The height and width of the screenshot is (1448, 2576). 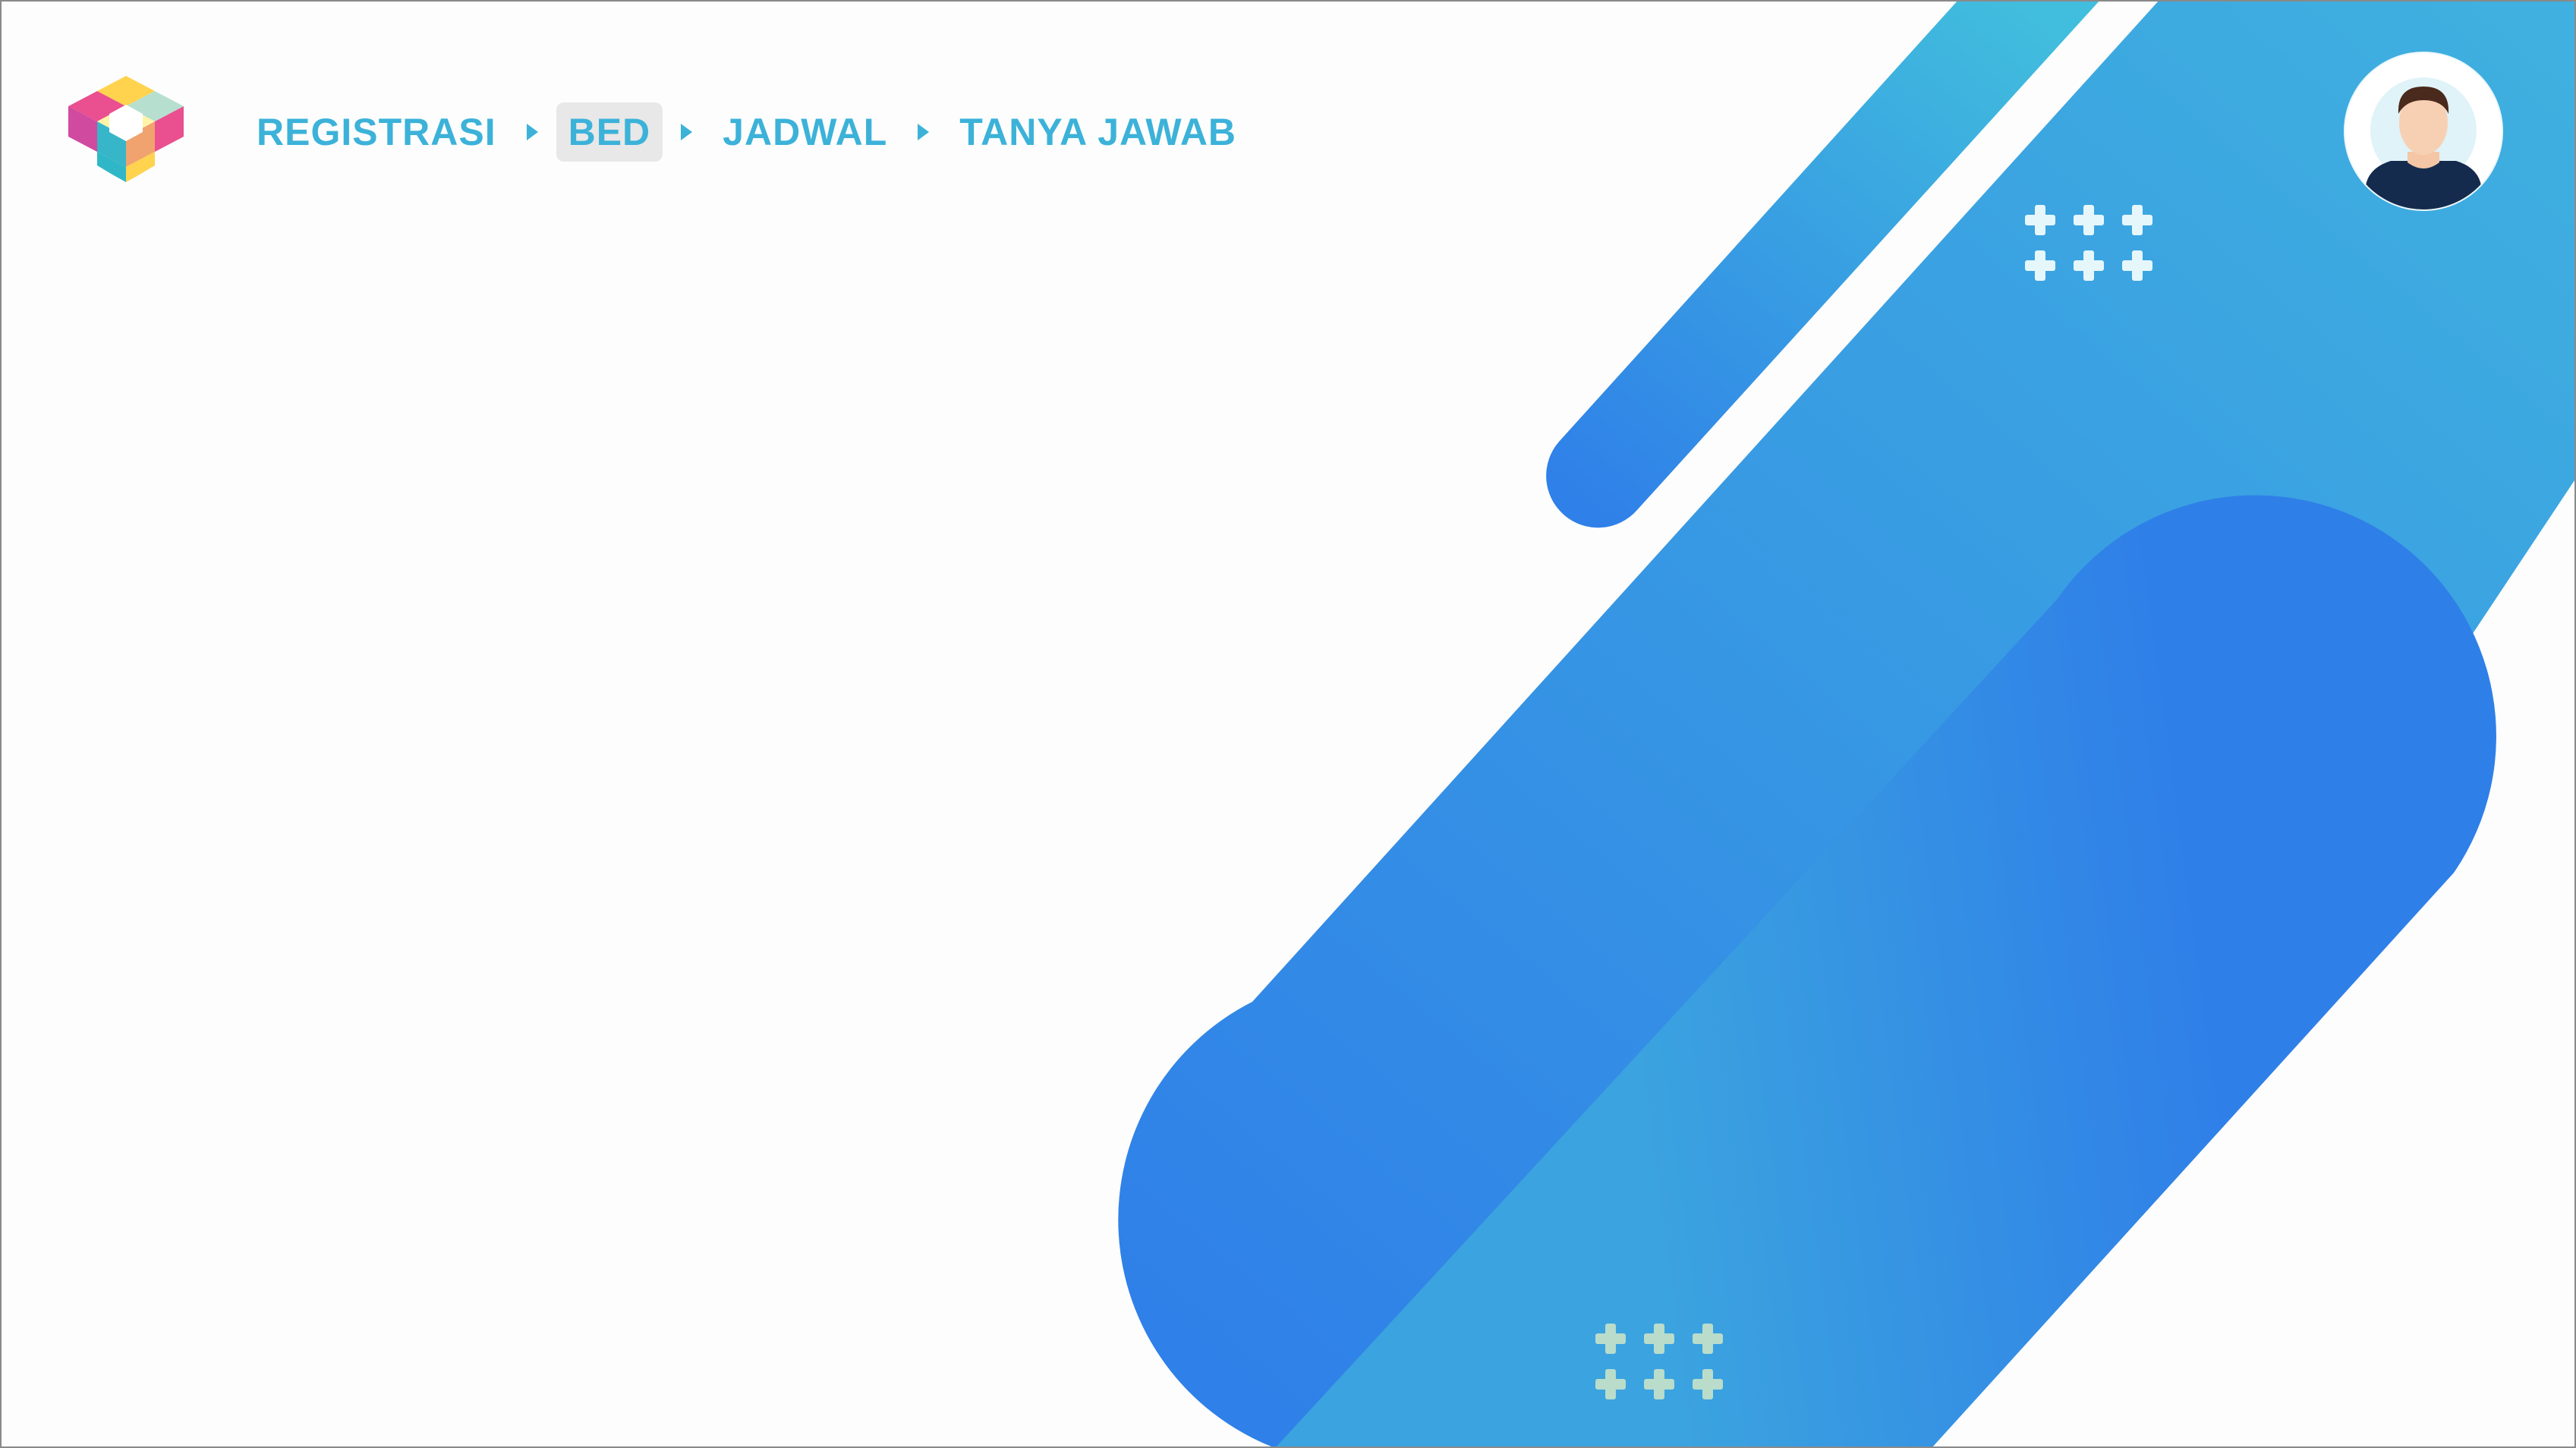 I want to click on nav-item-tanya-jawab: TANYA JAWAB, so click(x=1098, y=132).